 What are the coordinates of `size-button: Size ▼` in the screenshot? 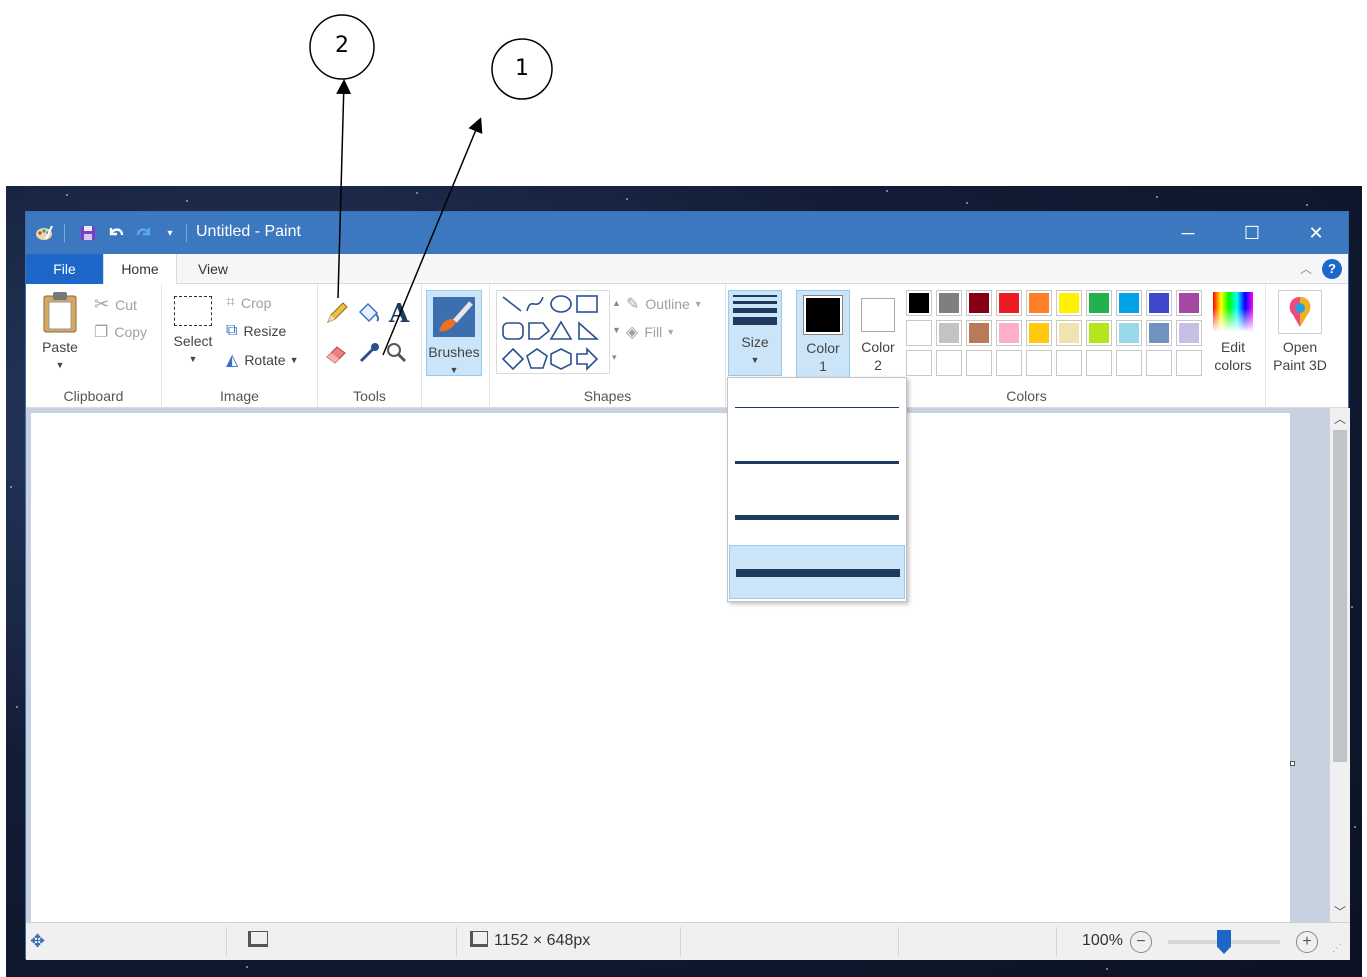 It's located at (755, 333).